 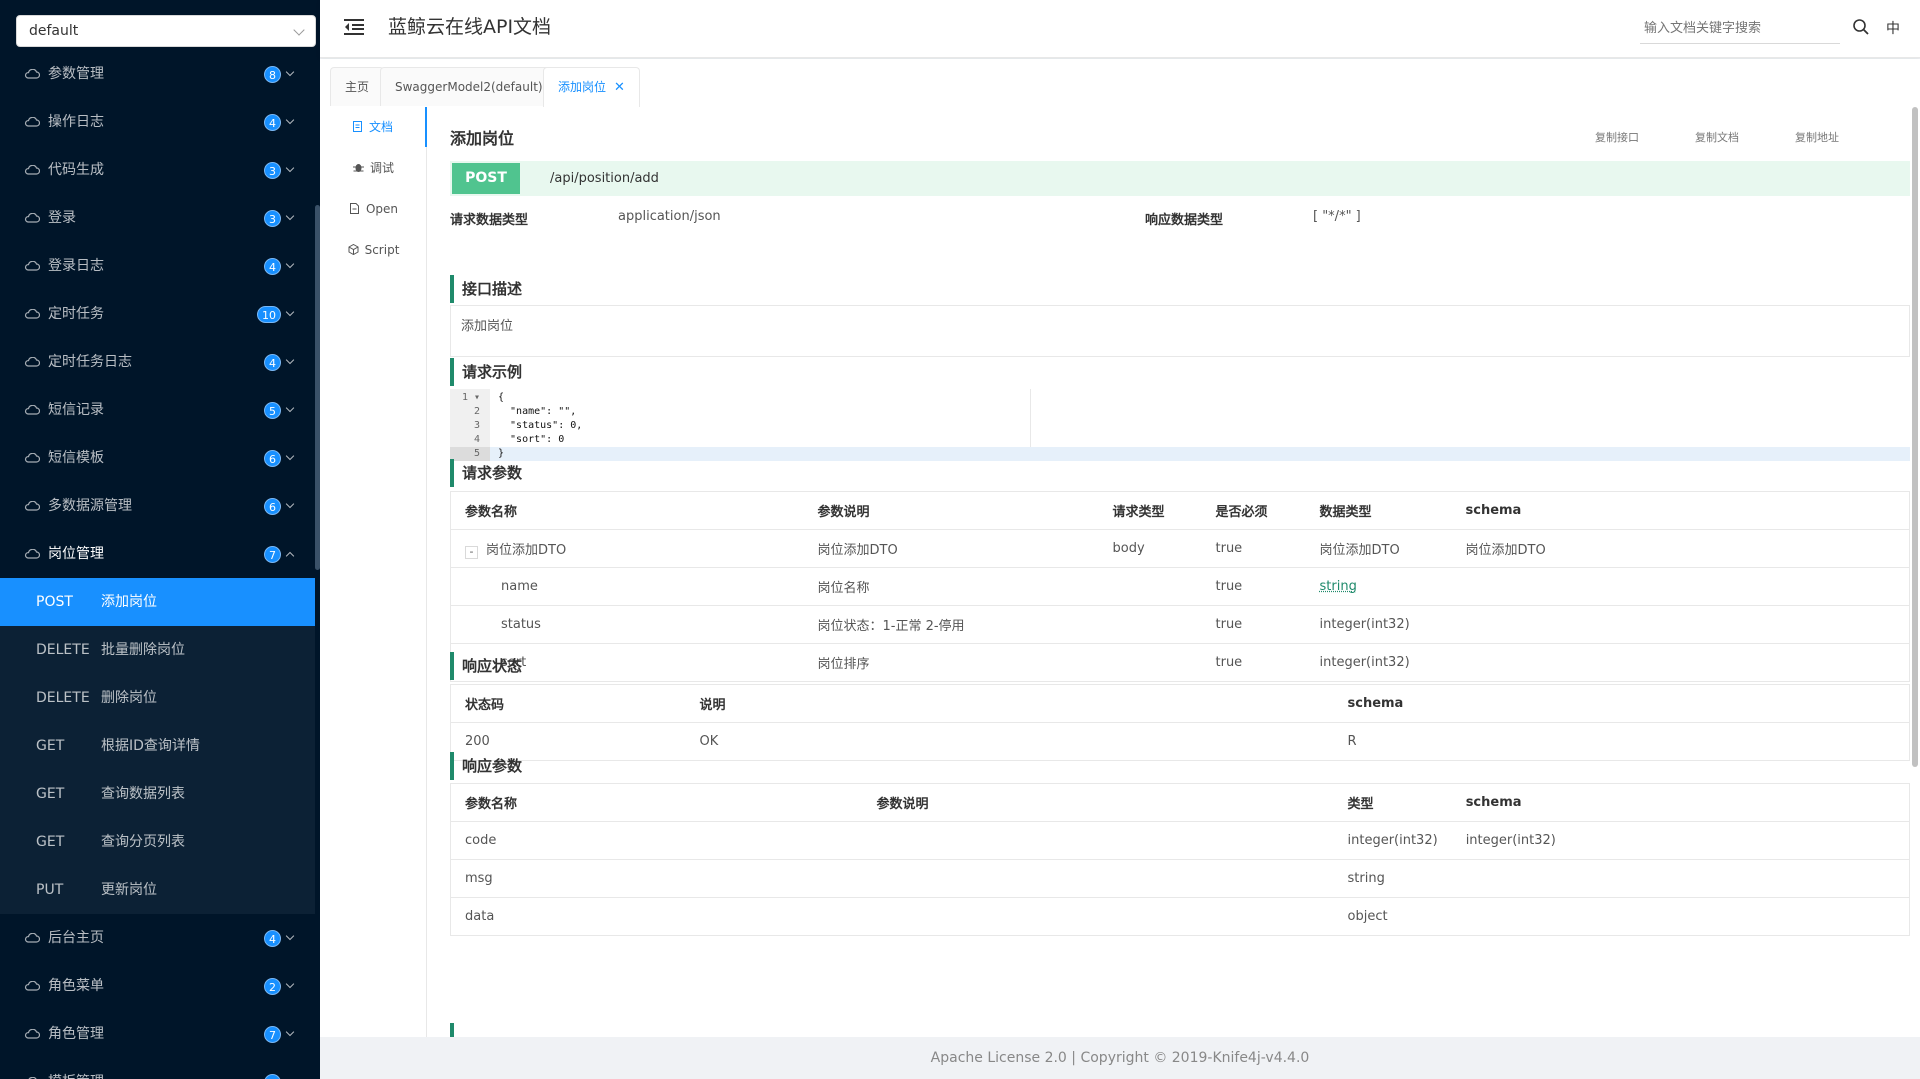 What do you see at coordinates (1817, 137) in the screenshot?
I see `copy-url-button: 复制地址` at bounding box center [1817, 137].